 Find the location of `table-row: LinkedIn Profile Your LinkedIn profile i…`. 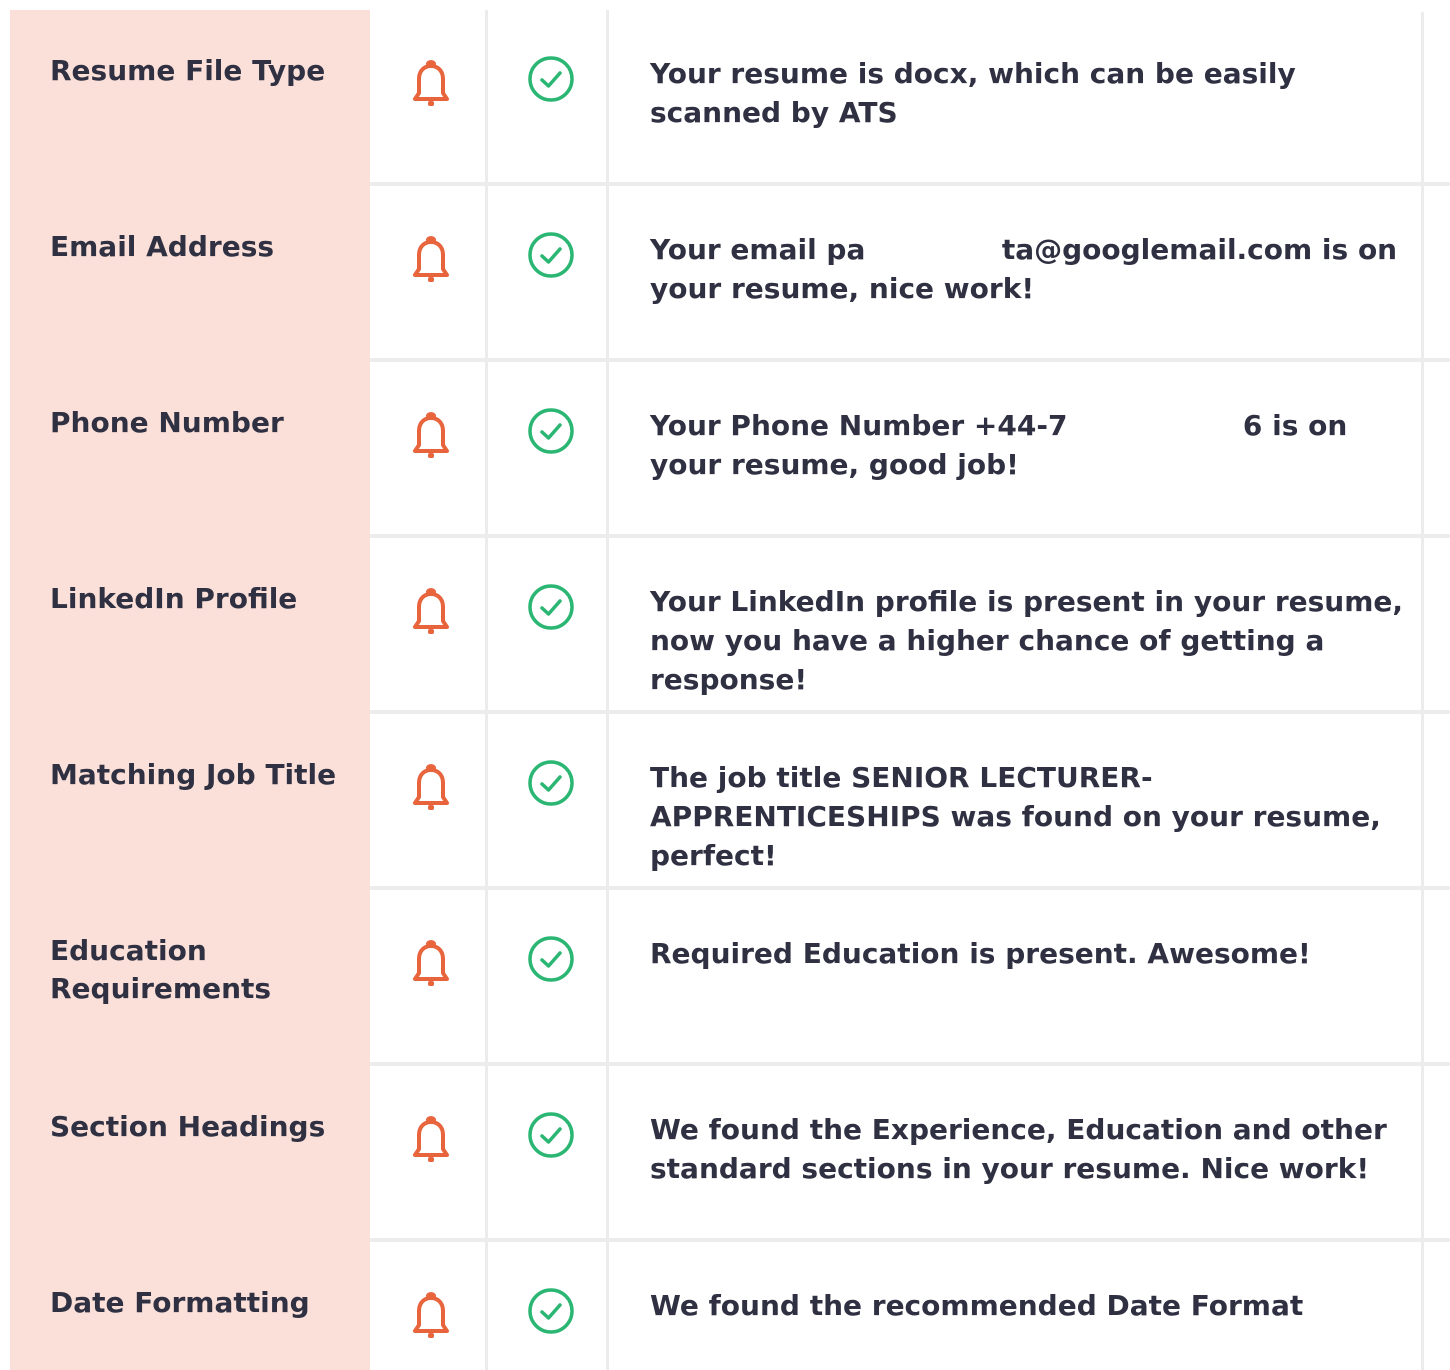

table-row: LinkedIn Profile Your LinkedIn profile i… is located at coordinates (730, 626).